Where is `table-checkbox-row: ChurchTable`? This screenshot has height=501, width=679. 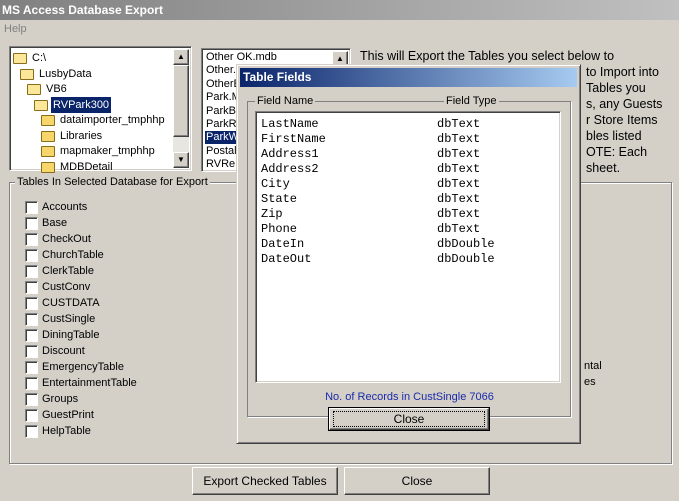 table-checkbox-row: ChurchTable is located at coordinates (64, 256).